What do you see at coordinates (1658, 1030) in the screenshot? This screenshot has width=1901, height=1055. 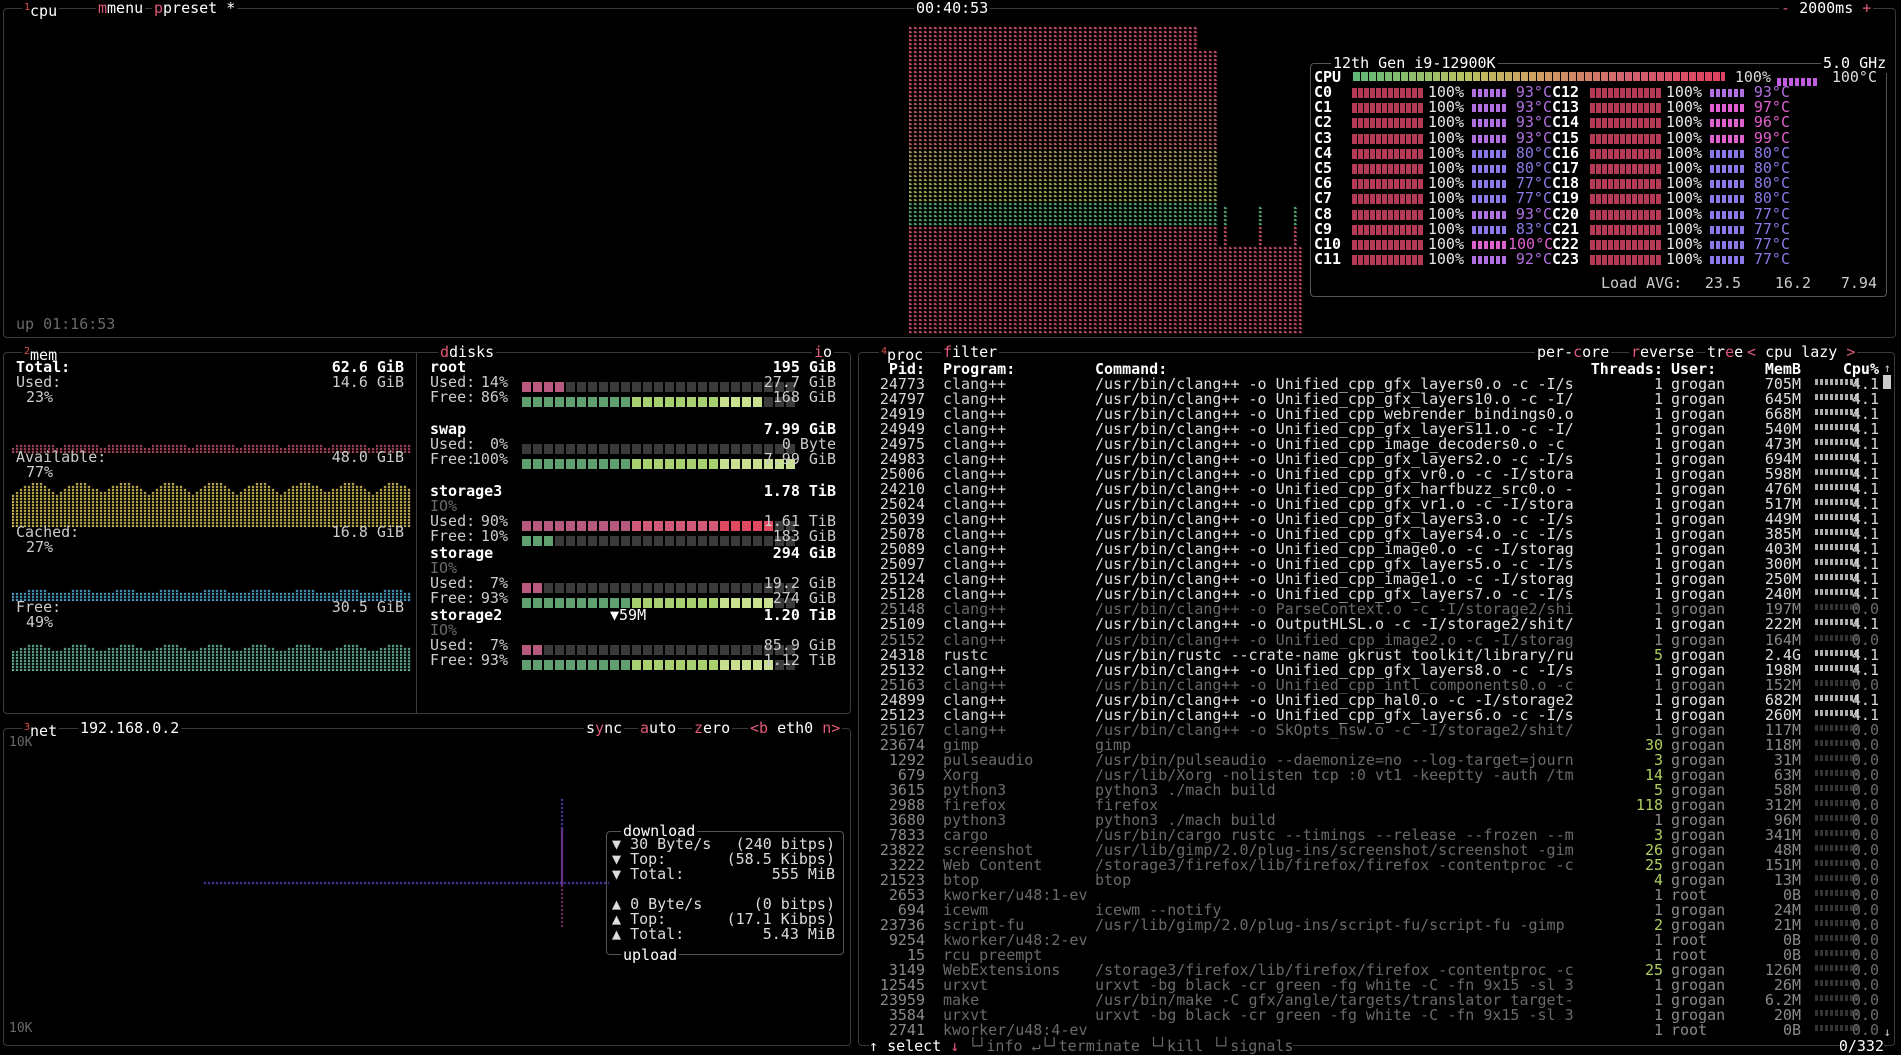 I see `proc-threads: 1` at bounding box center [1658, 1030].